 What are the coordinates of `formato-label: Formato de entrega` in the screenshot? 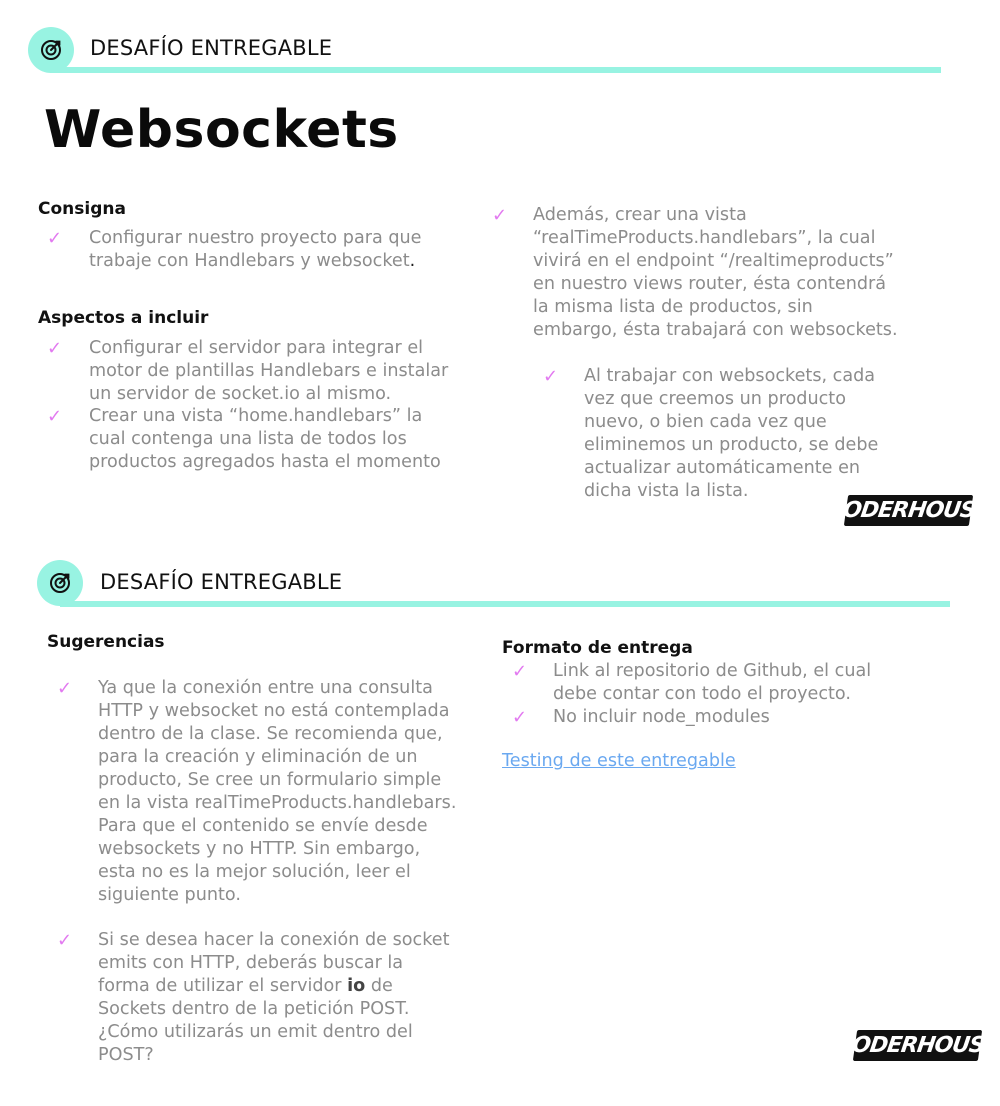 It's located at (597, 648).